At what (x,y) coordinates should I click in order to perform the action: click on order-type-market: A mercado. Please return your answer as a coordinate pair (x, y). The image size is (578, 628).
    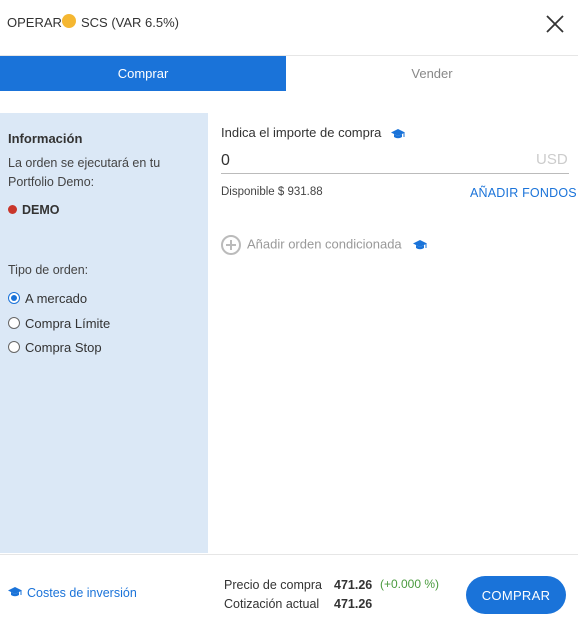
    Looking at the image, I should click on (47, 298).